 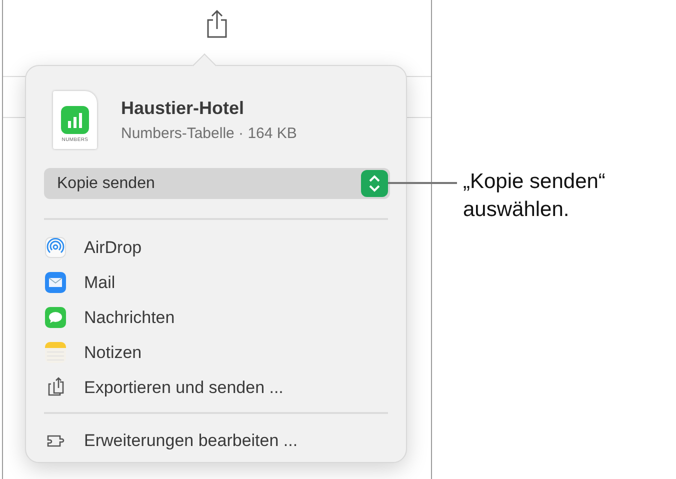 I want to click on share-option: Nachrichten, so click(x=216, y=317).